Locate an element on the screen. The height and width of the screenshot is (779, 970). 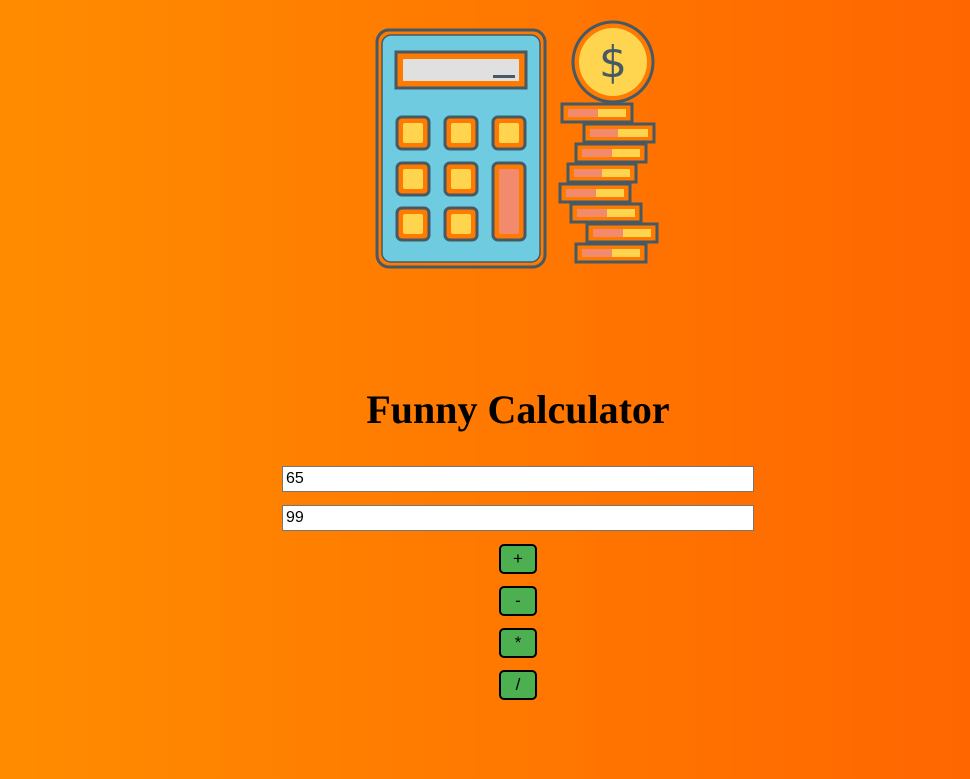
dollar-sign: $ is located at coordinates (613, 62).